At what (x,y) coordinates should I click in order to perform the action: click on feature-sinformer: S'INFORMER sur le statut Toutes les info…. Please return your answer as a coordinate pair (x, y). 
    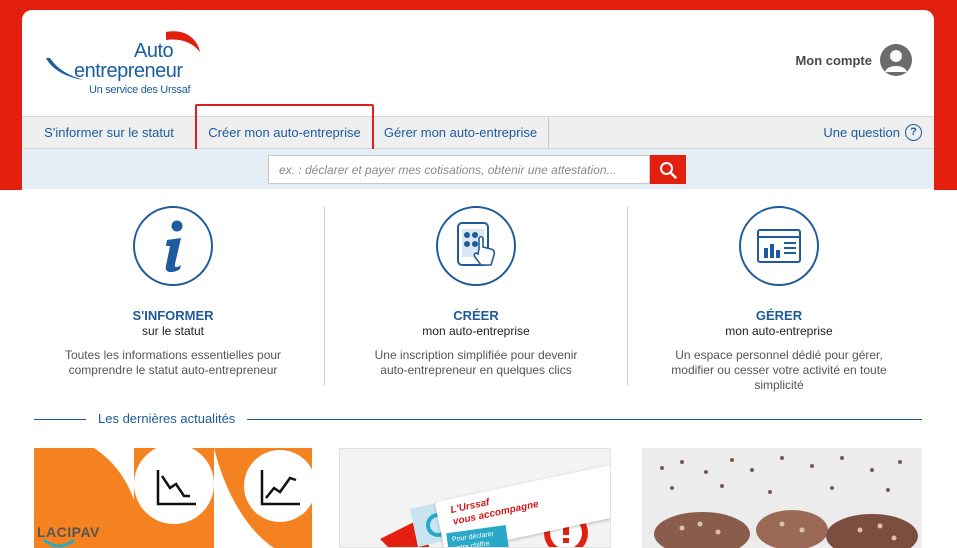
    Looking at the image, I should click on (173, 296).